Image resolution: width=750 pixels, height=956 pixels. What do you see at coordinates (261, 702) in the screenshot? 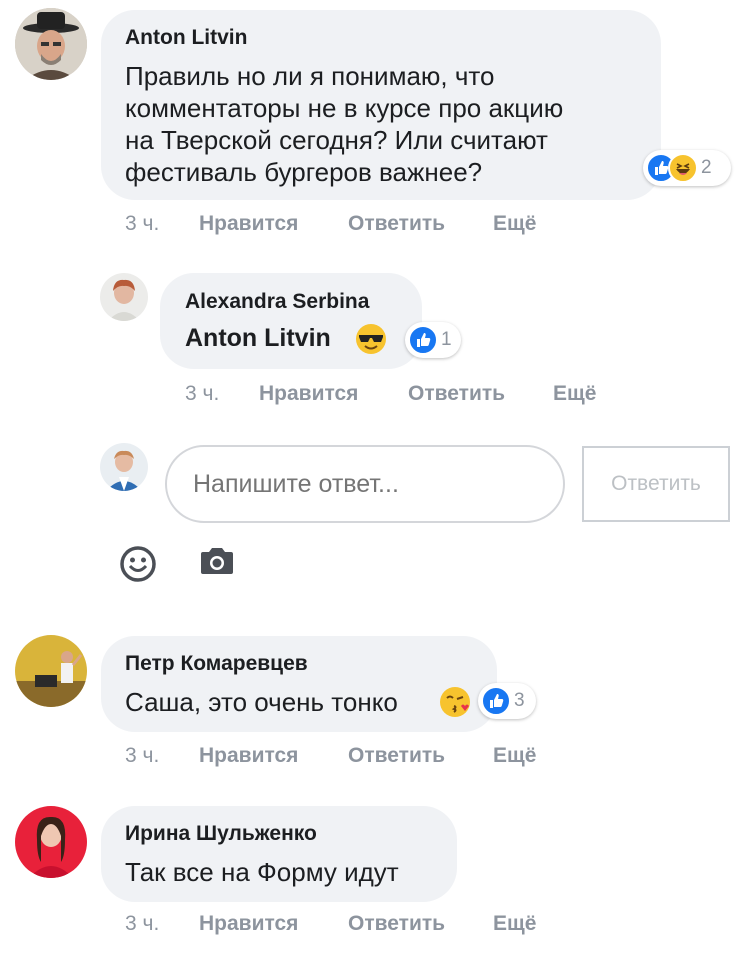
I see `comment-text: Саша, это очень тонко` at bounding box center [261, 702].